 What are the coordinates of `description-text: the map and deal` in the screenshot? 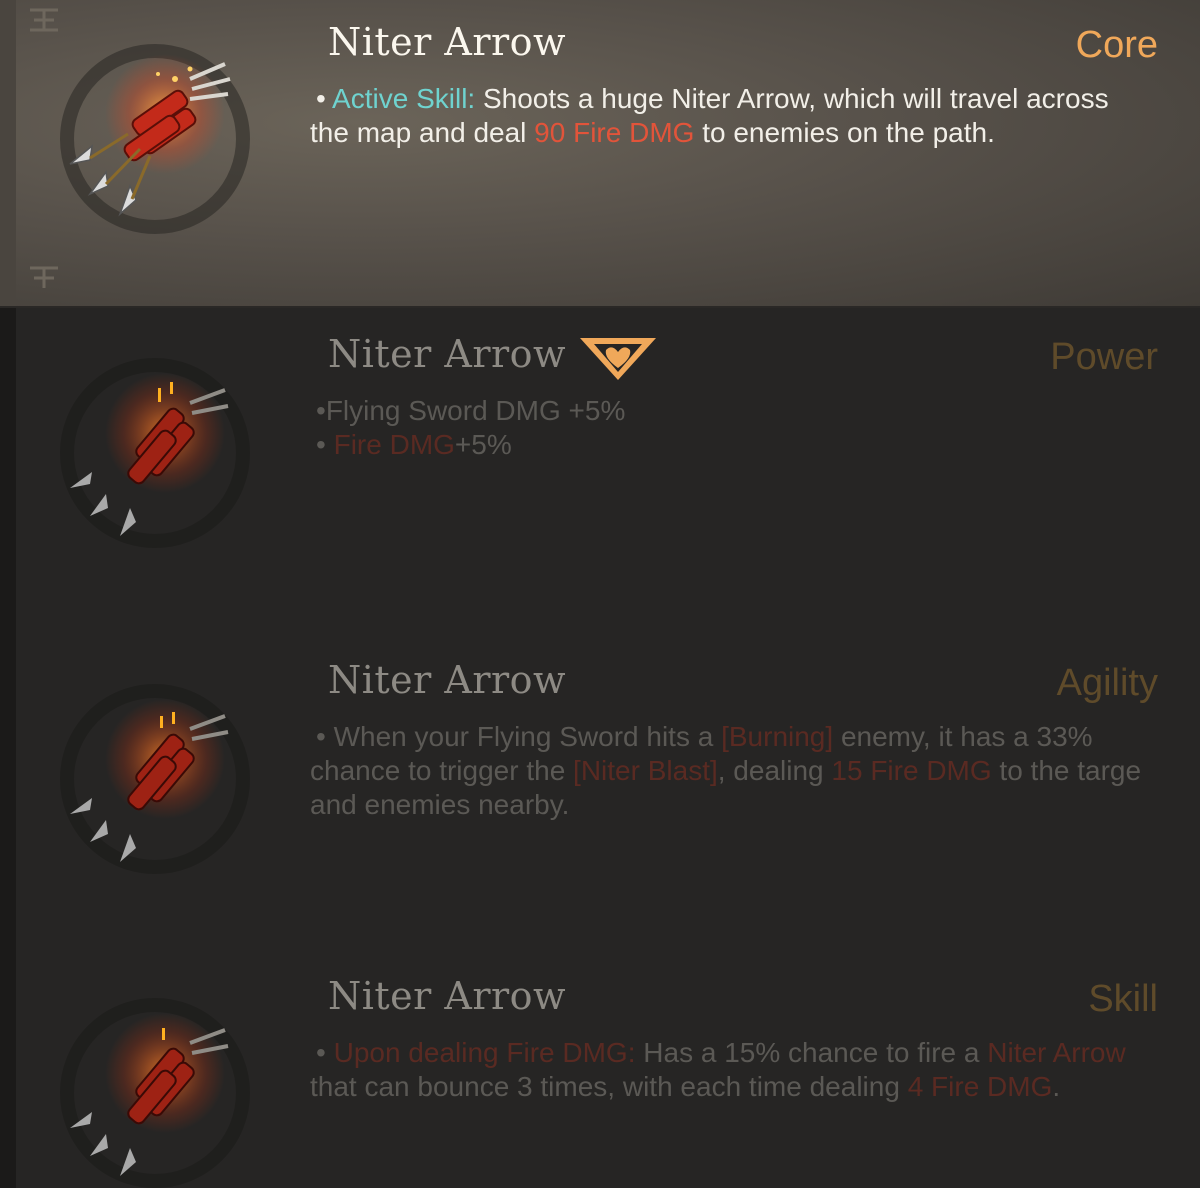 It's located at (422, 132).